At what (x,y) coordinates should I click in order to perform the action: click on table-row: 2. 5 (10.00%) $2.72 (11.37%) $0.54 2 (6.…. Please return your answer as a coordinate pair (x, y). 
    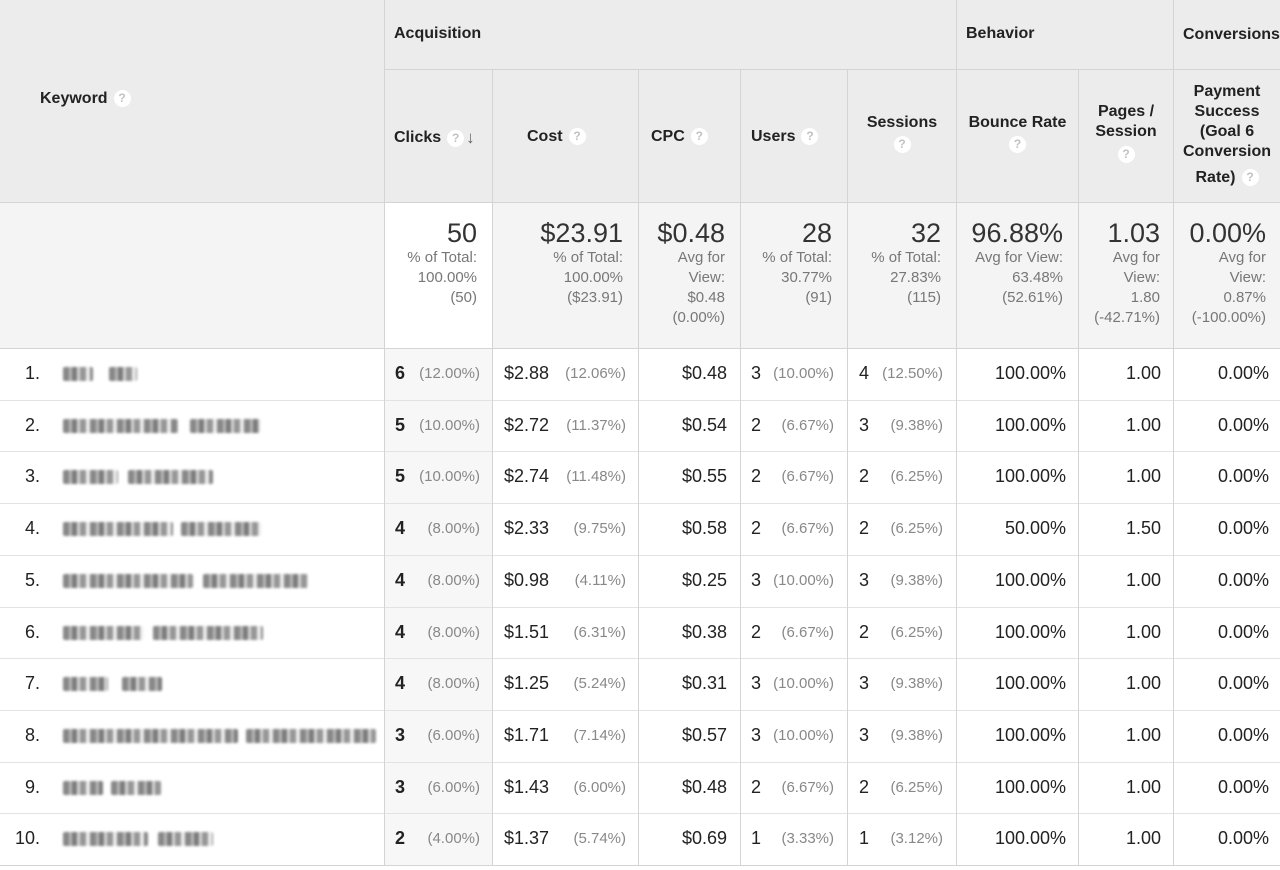
    Looking at the image, I should click on (640, 426).